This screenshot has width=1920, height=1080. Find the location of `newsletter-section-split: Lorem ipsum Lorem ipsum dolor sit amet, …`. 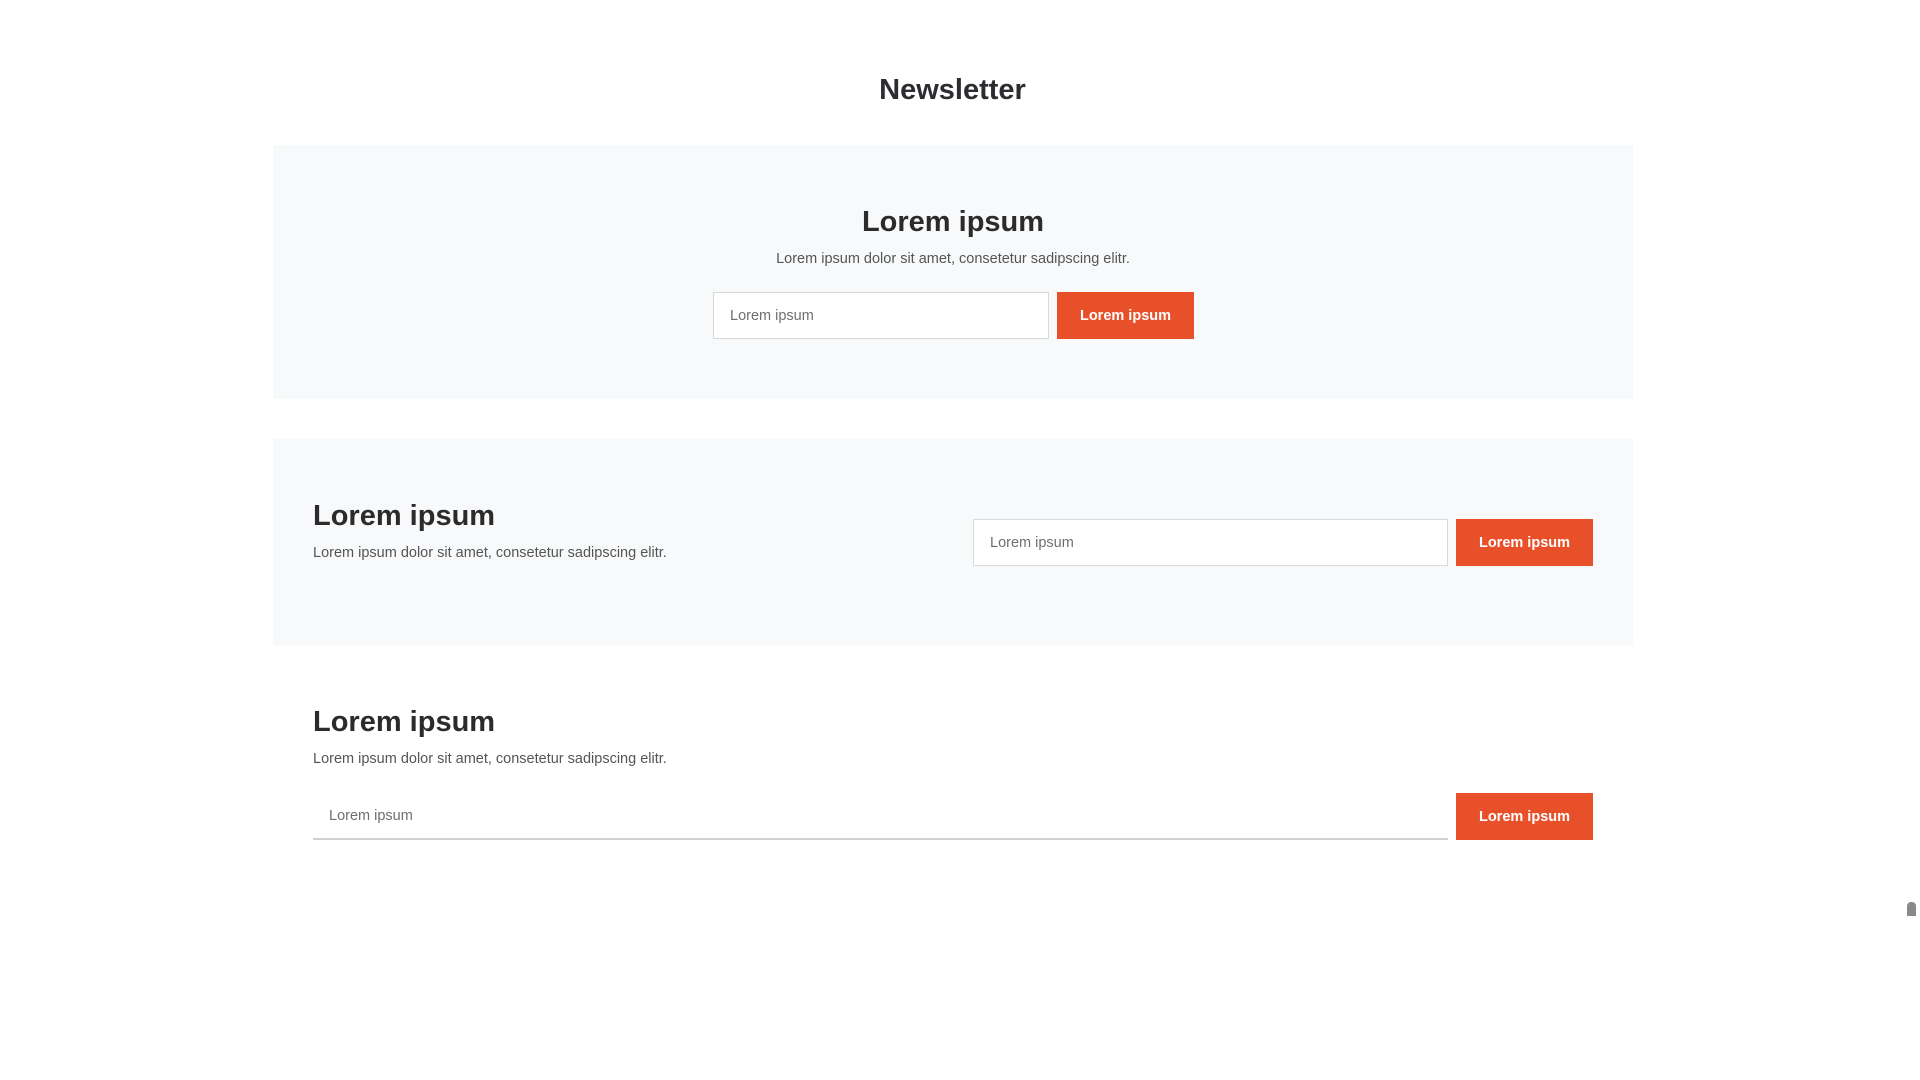

newsletter-section-split: Lorem ipsum Lorem ipsum dolor sit amet, … is located at coordinates (953, 542).